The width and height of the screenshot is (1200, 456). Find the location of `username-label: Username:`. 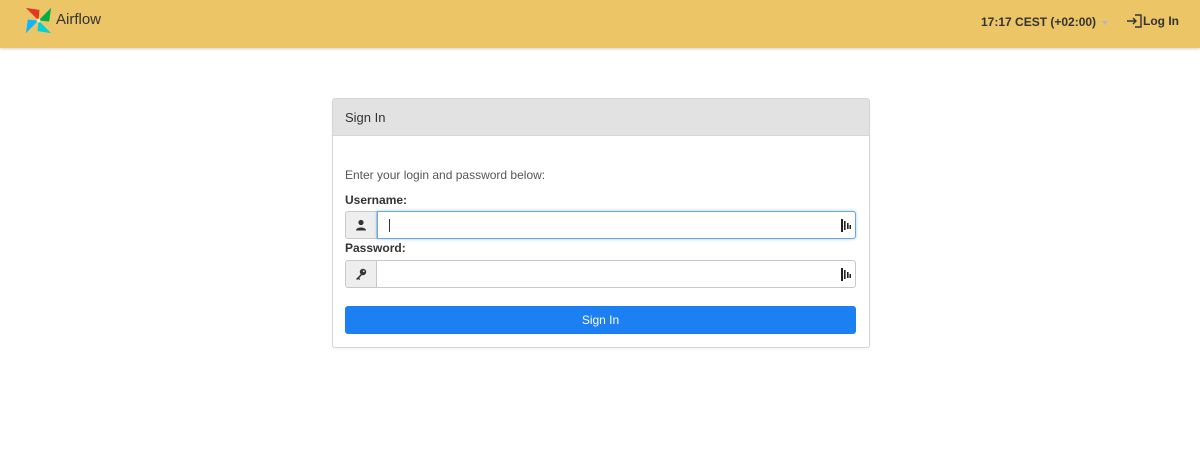

username-label: Username: is located at coordinates (376, 200).